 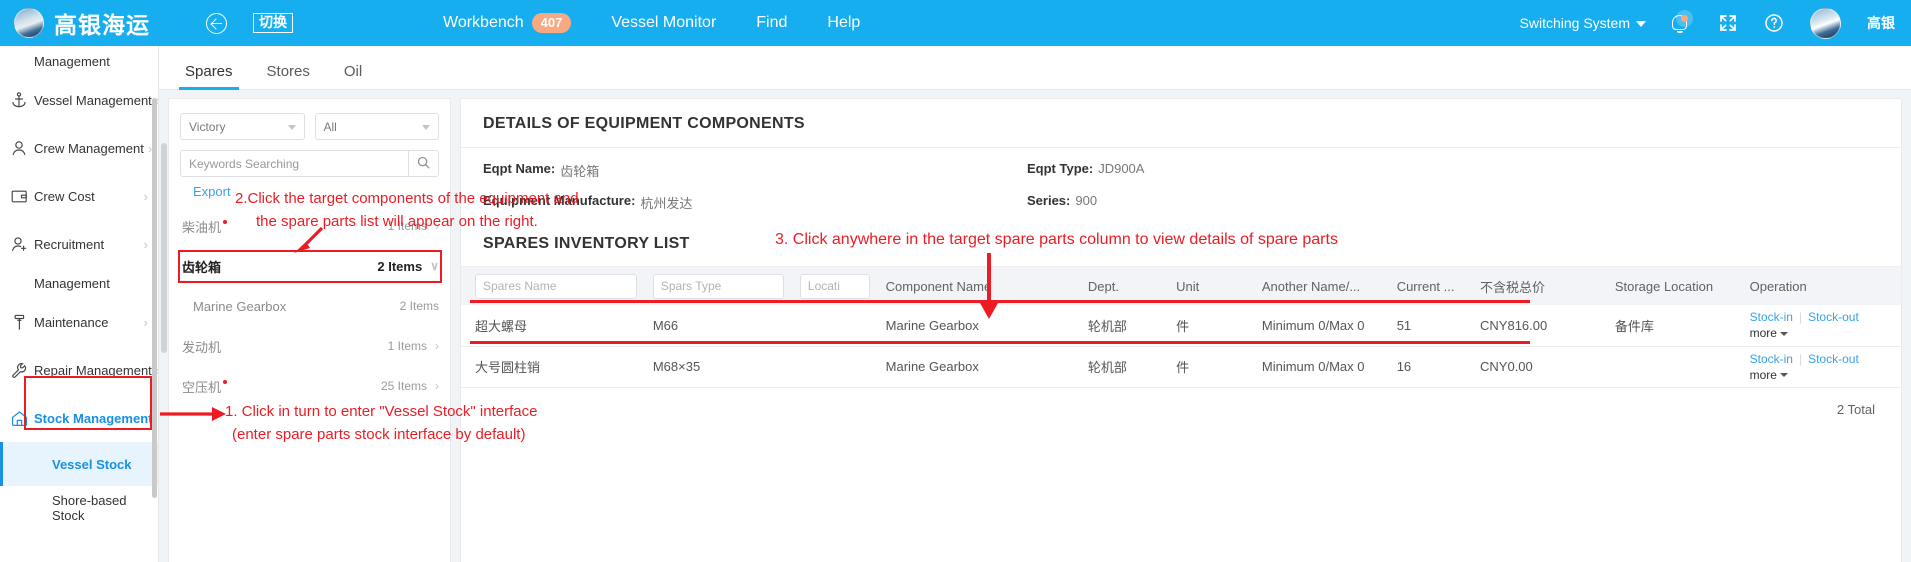 I want to click on sidebar-item-shore-based-stock: Shore-based Stock, so click(x=79, y=508).